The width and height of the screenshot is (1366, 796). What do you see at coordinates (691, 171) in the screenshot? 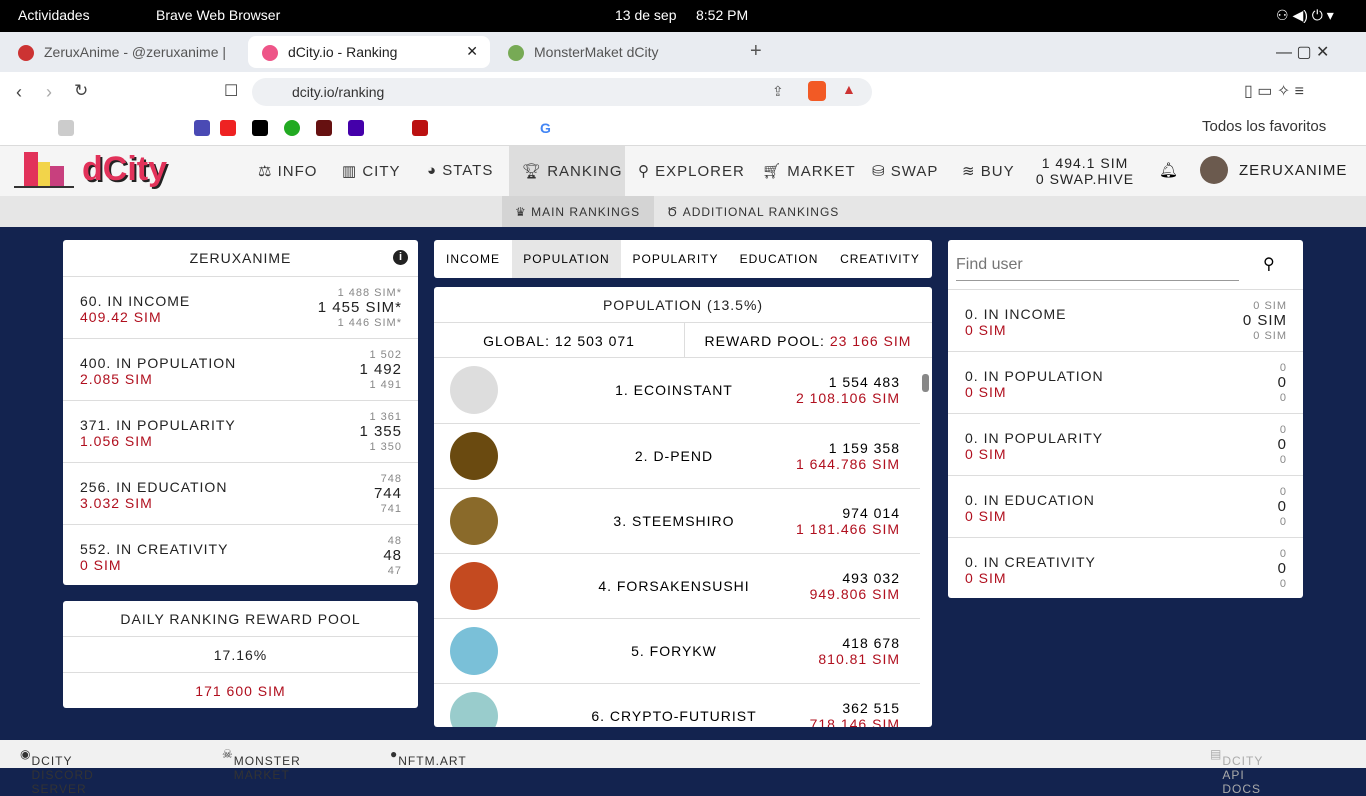
I see `nav-explorer: ⚲ EXPLORER` at bounding box center [691, 171].